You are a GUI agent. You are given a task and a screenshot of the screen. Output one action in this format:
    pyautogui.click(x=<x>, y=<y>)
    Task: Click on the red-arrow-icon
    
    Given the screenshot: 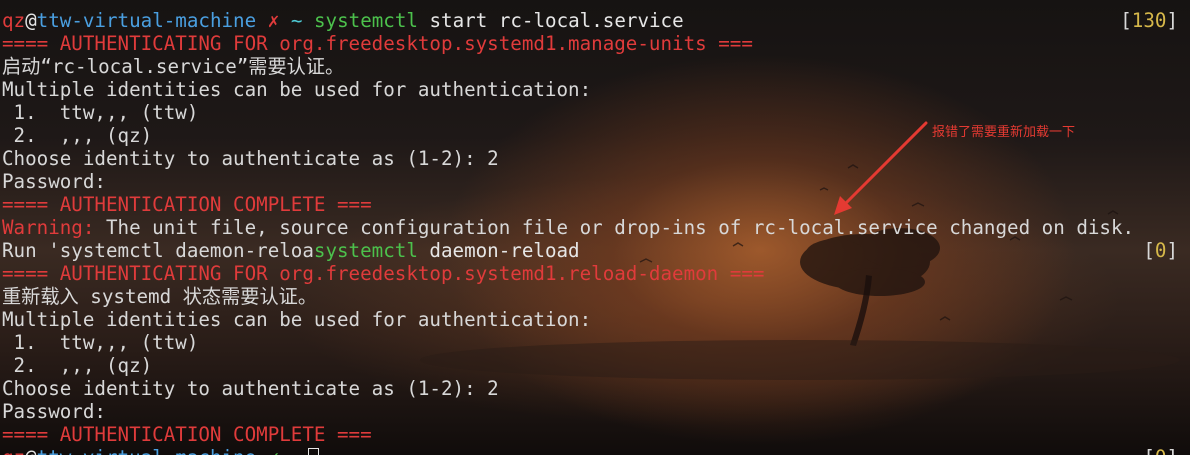 What is the action you would take?
    pyautogui.click(x=881, y=168)
    